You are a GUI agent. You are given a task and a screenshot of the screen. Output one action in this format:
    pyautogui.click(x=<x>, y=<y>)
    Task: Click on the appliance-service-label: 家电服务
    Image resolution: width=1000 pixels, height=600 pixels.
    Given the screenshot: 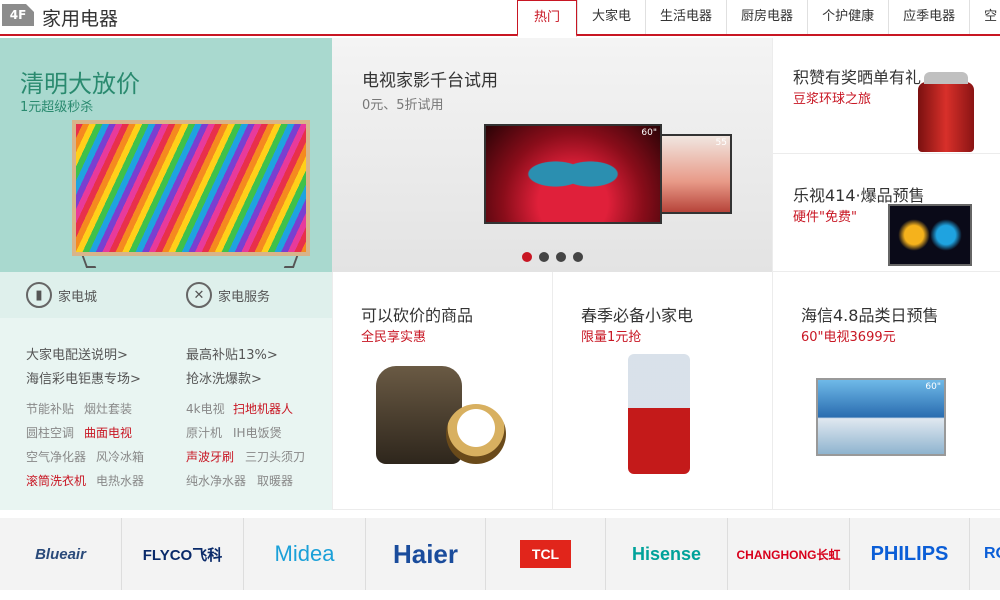 What is the action you would take?
    pyautogui.click(x=244, y=297)
    